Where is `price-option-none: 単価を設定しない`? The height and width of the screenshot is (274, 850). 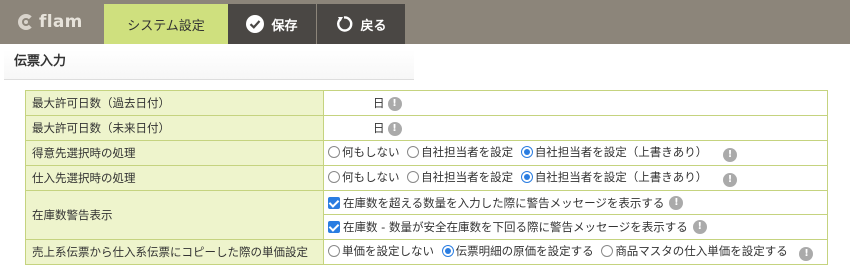 price-option-none: 単価を設定しない is located at coordinates (381, 251).